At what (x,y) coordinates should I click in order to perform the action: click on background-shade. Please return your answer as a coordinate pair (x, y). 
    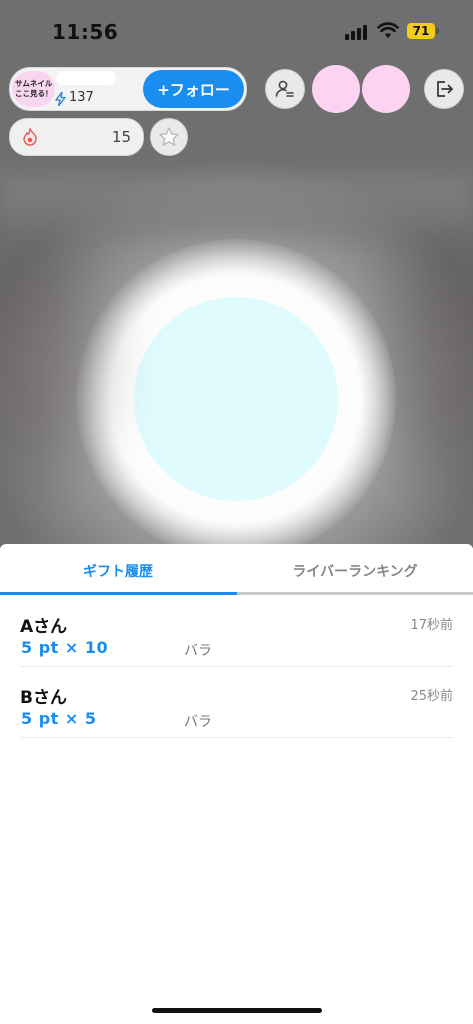
    Looking at the image, I should click on (428, 355).